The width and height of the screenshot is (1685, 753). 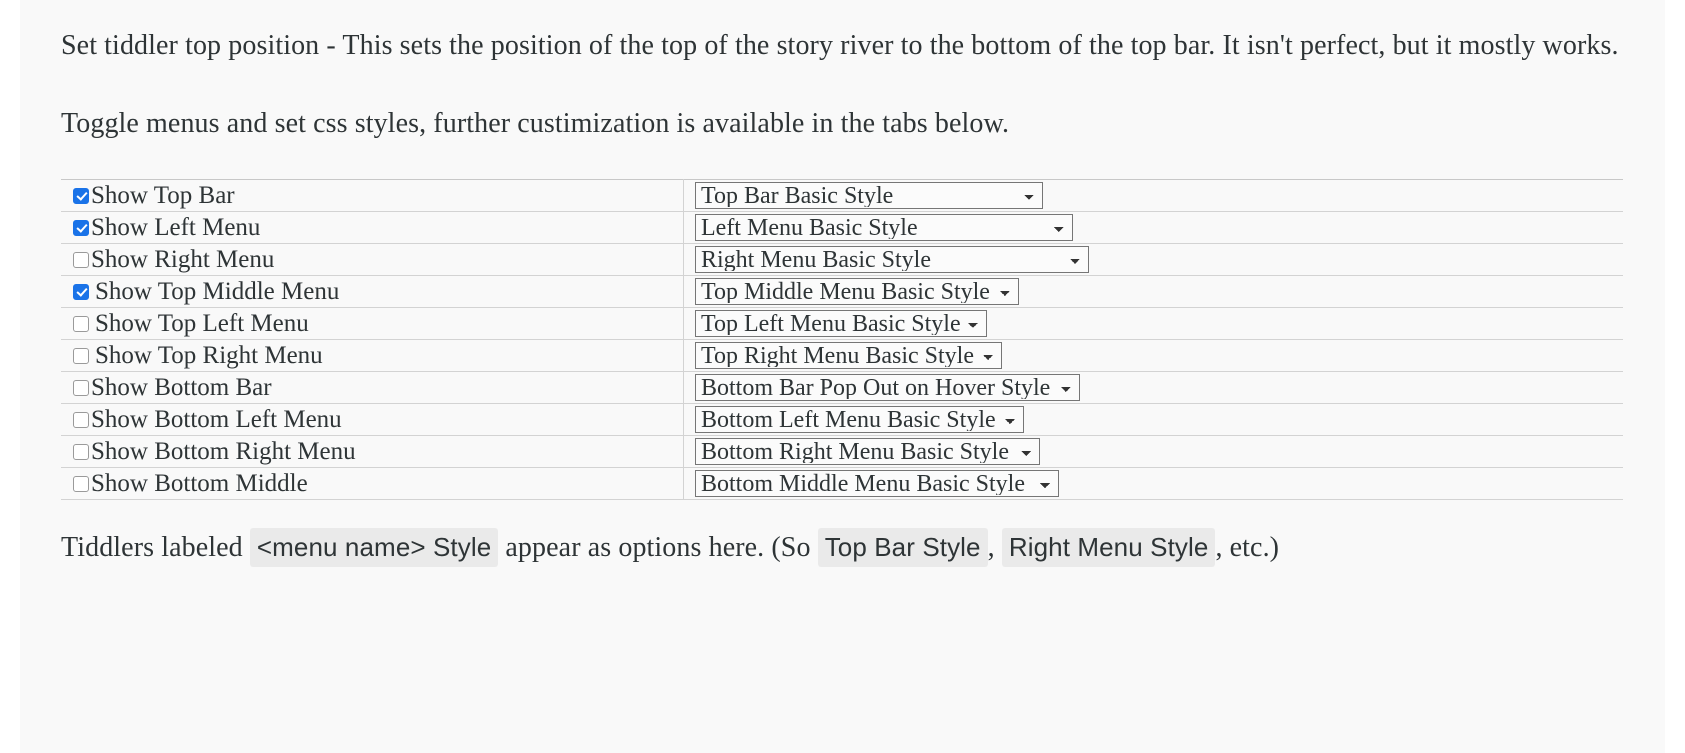 I want to click on toggle-show-bottom-bar: Show Bottom Bar, so click(x=378, y=387).